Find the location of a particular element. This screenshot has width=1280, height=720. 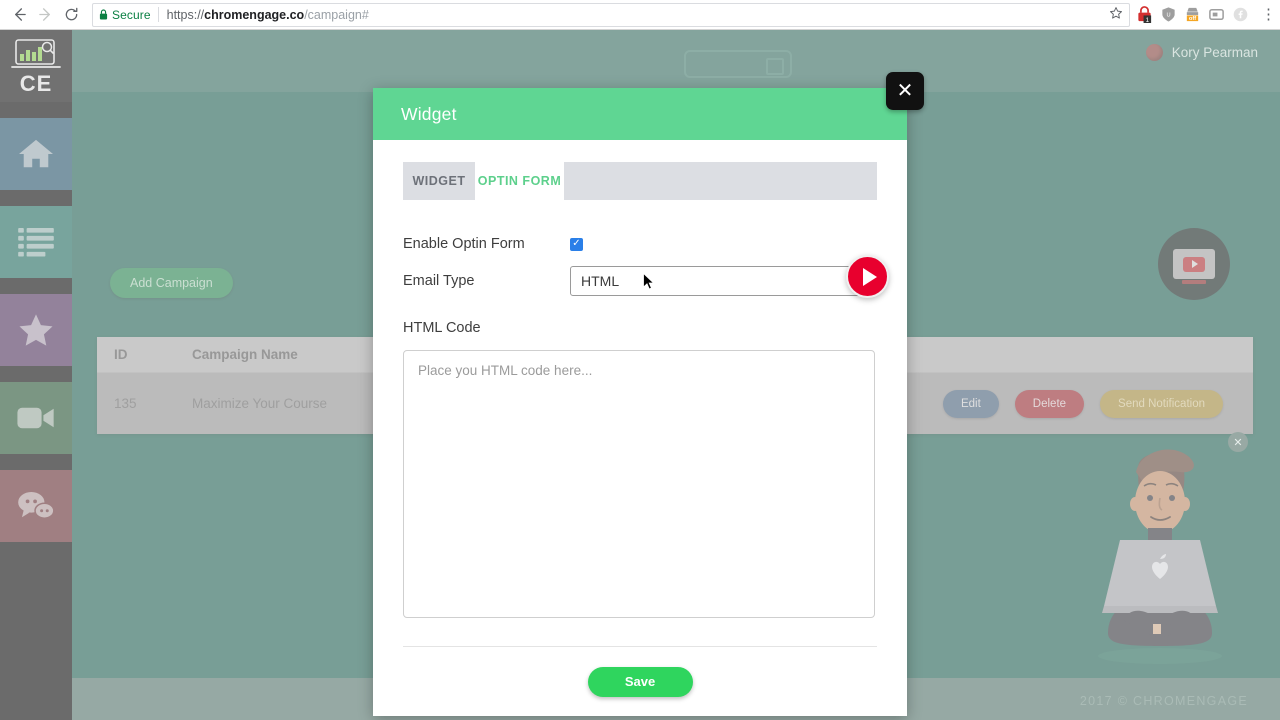

home-icon is located at coordinates (36, 153).